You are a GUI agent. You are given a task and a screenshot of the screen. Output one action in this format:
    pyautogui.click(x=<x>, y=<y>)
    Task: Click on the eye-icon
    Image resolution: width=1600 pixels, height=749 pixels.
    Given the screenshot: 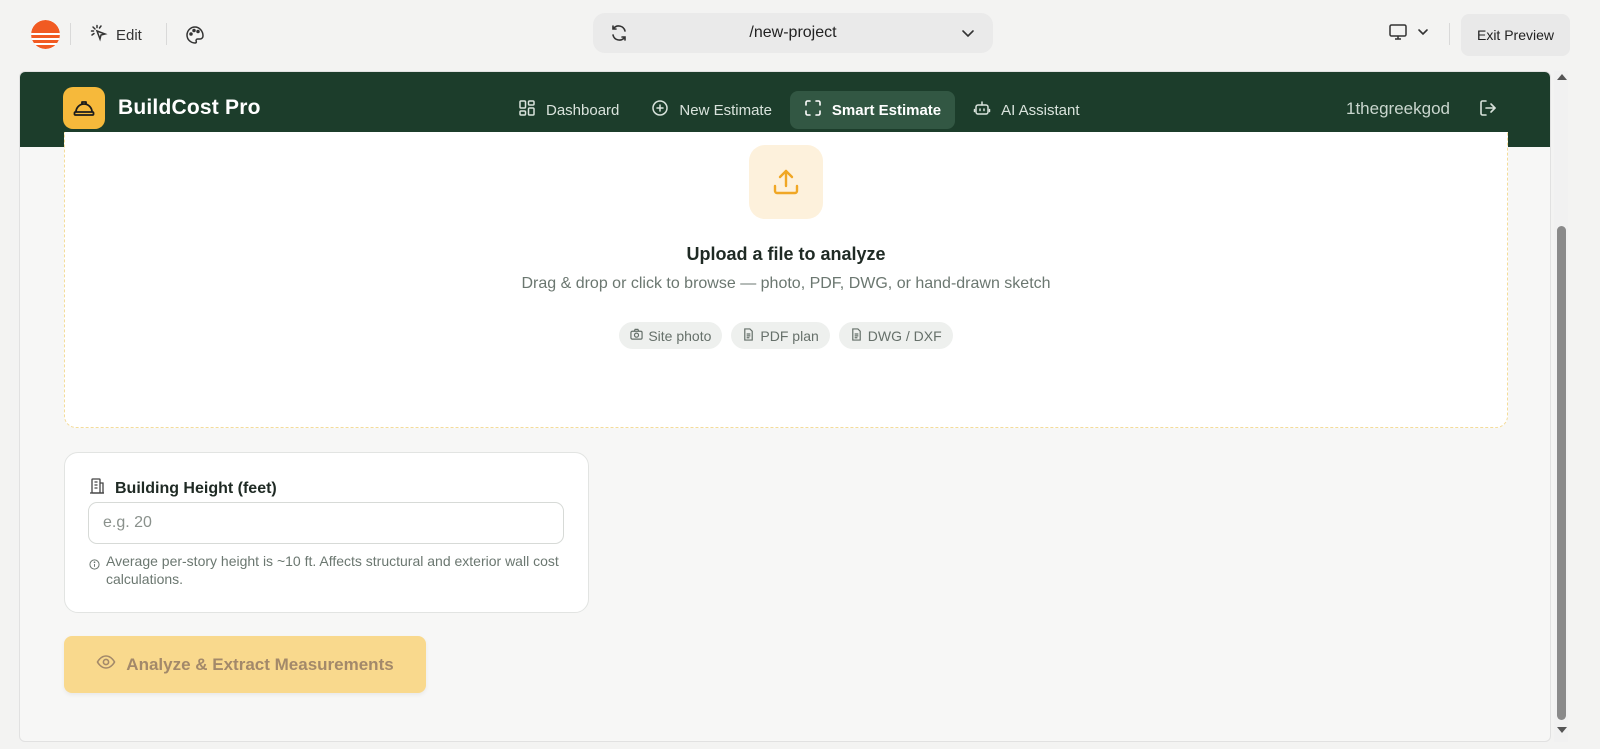 What is the action you would take?
    pyautogui.click(x=106, y=664)
    